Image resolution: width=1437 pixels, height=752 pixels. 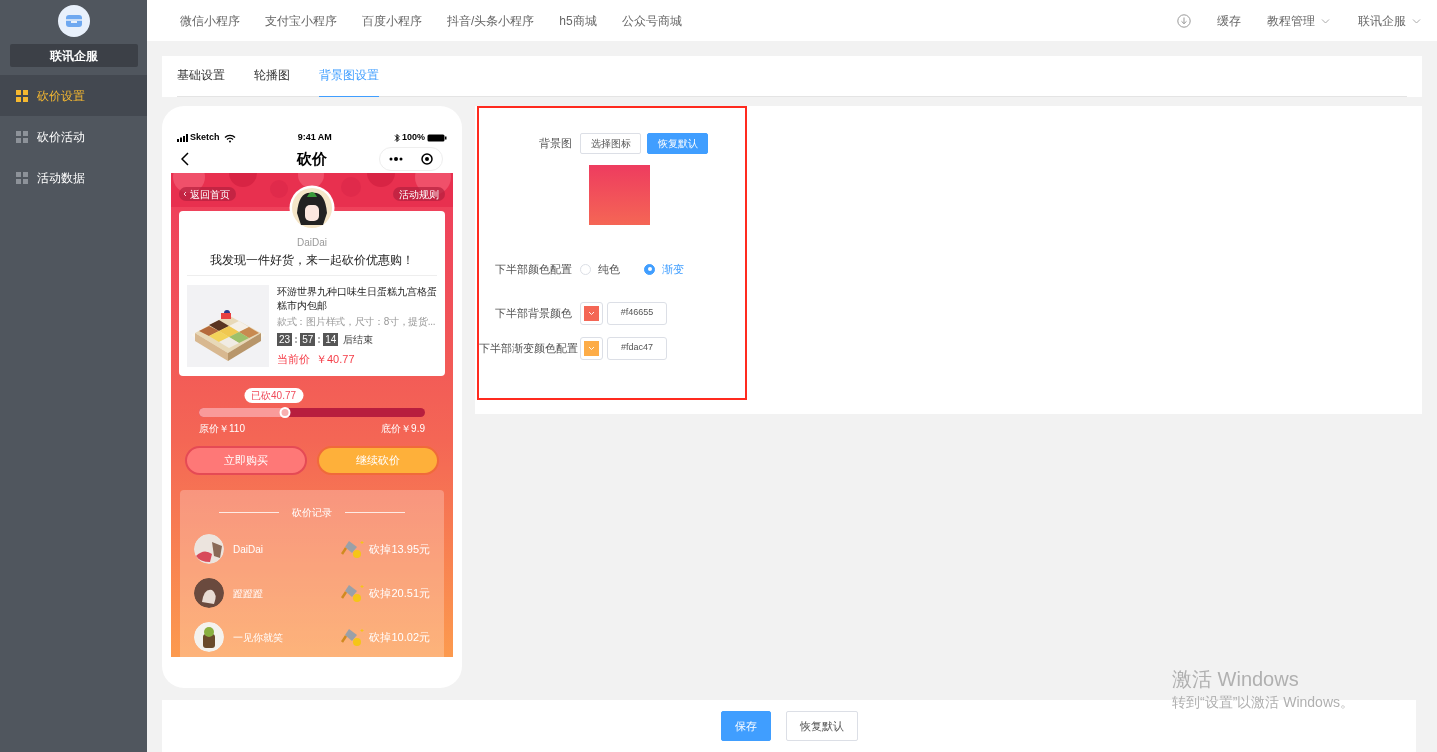 I want to click on radio-button, so click(x=649, y=269).